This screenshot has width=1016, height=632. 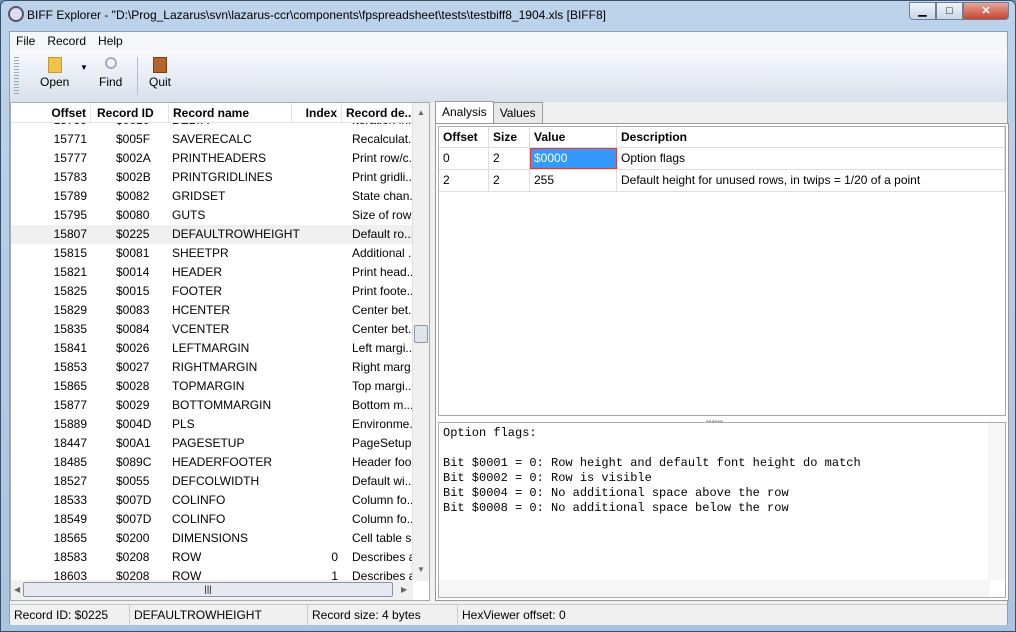 What do you see at coordinates (17, 589) in the screenshot?
I see `scroll-left-arrow: ◀` at bounding box center [17, 589].